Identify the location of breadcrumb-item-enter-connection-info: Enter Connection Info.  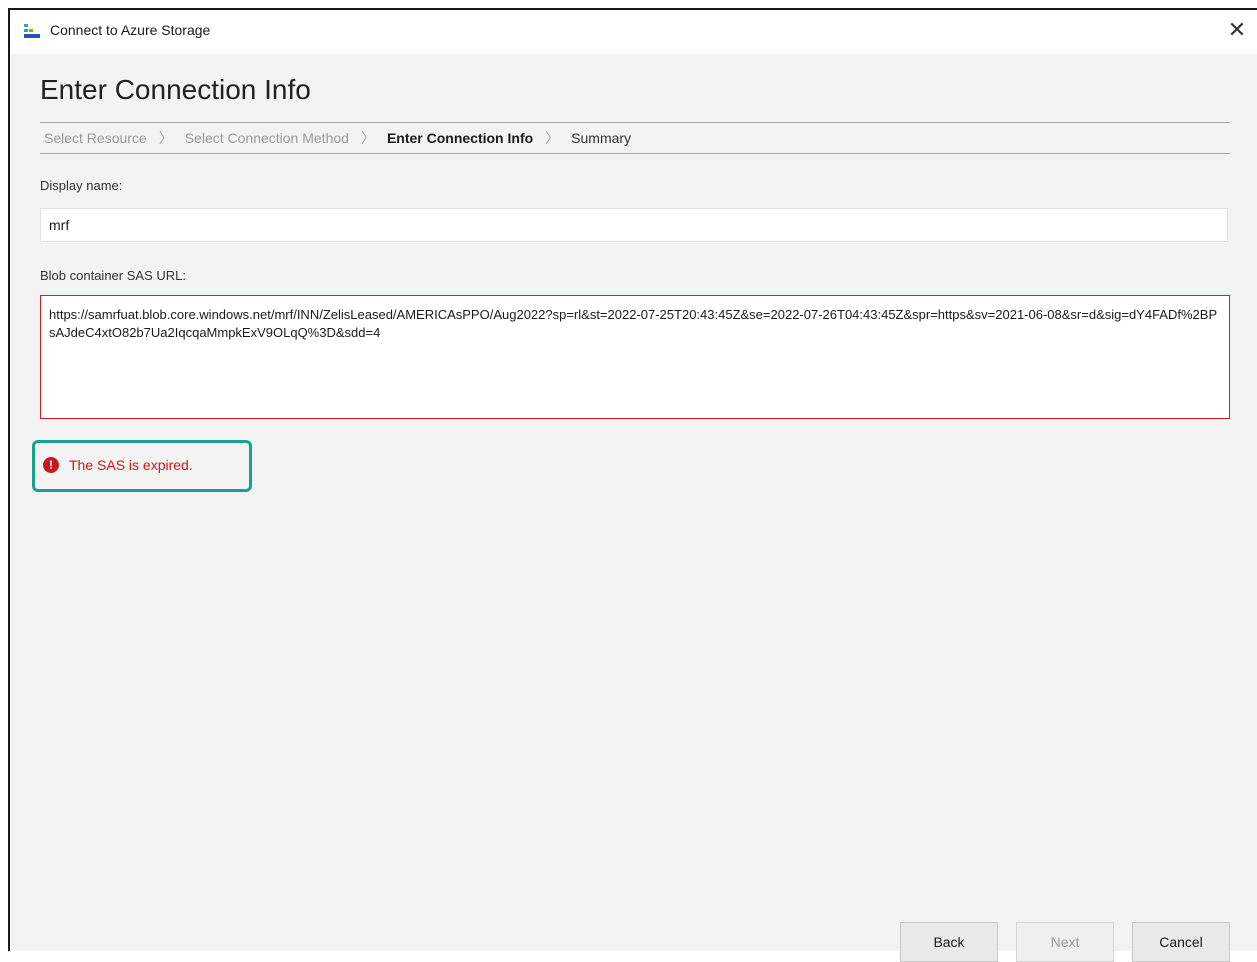
(460, 138).